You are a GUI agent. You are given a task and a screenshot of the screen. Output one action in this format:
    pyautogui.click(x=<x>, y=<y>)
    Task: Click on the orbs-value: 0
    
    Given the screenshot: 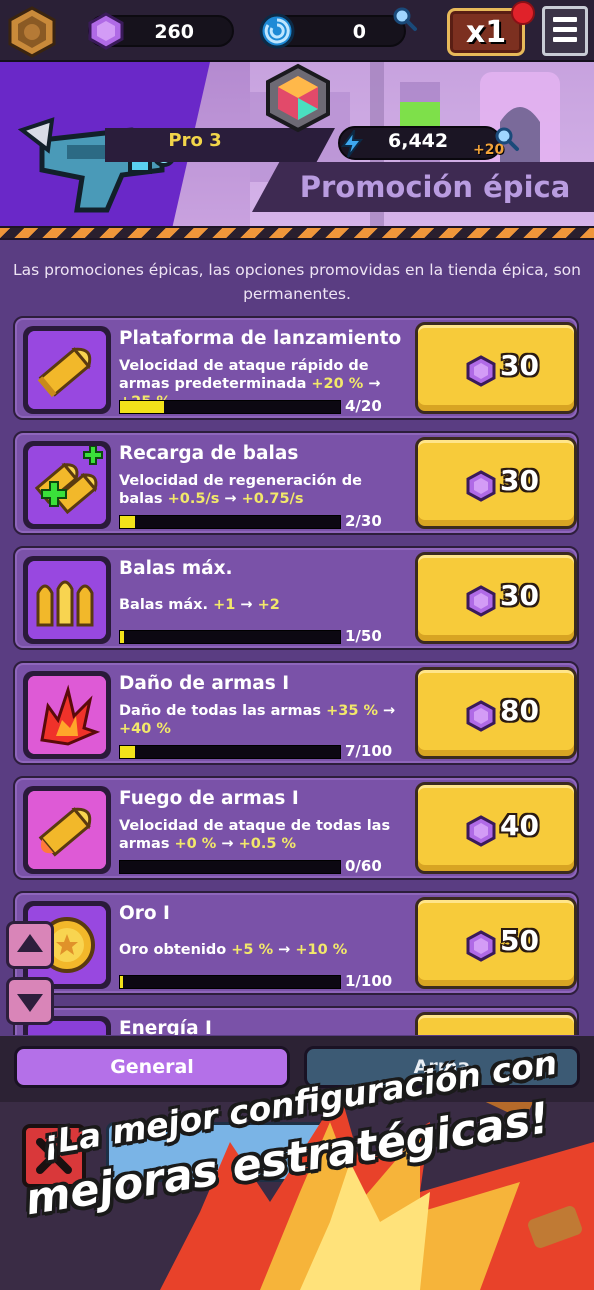 What is the action you would take?
    pyautogui.click(x=359, y=32)
    